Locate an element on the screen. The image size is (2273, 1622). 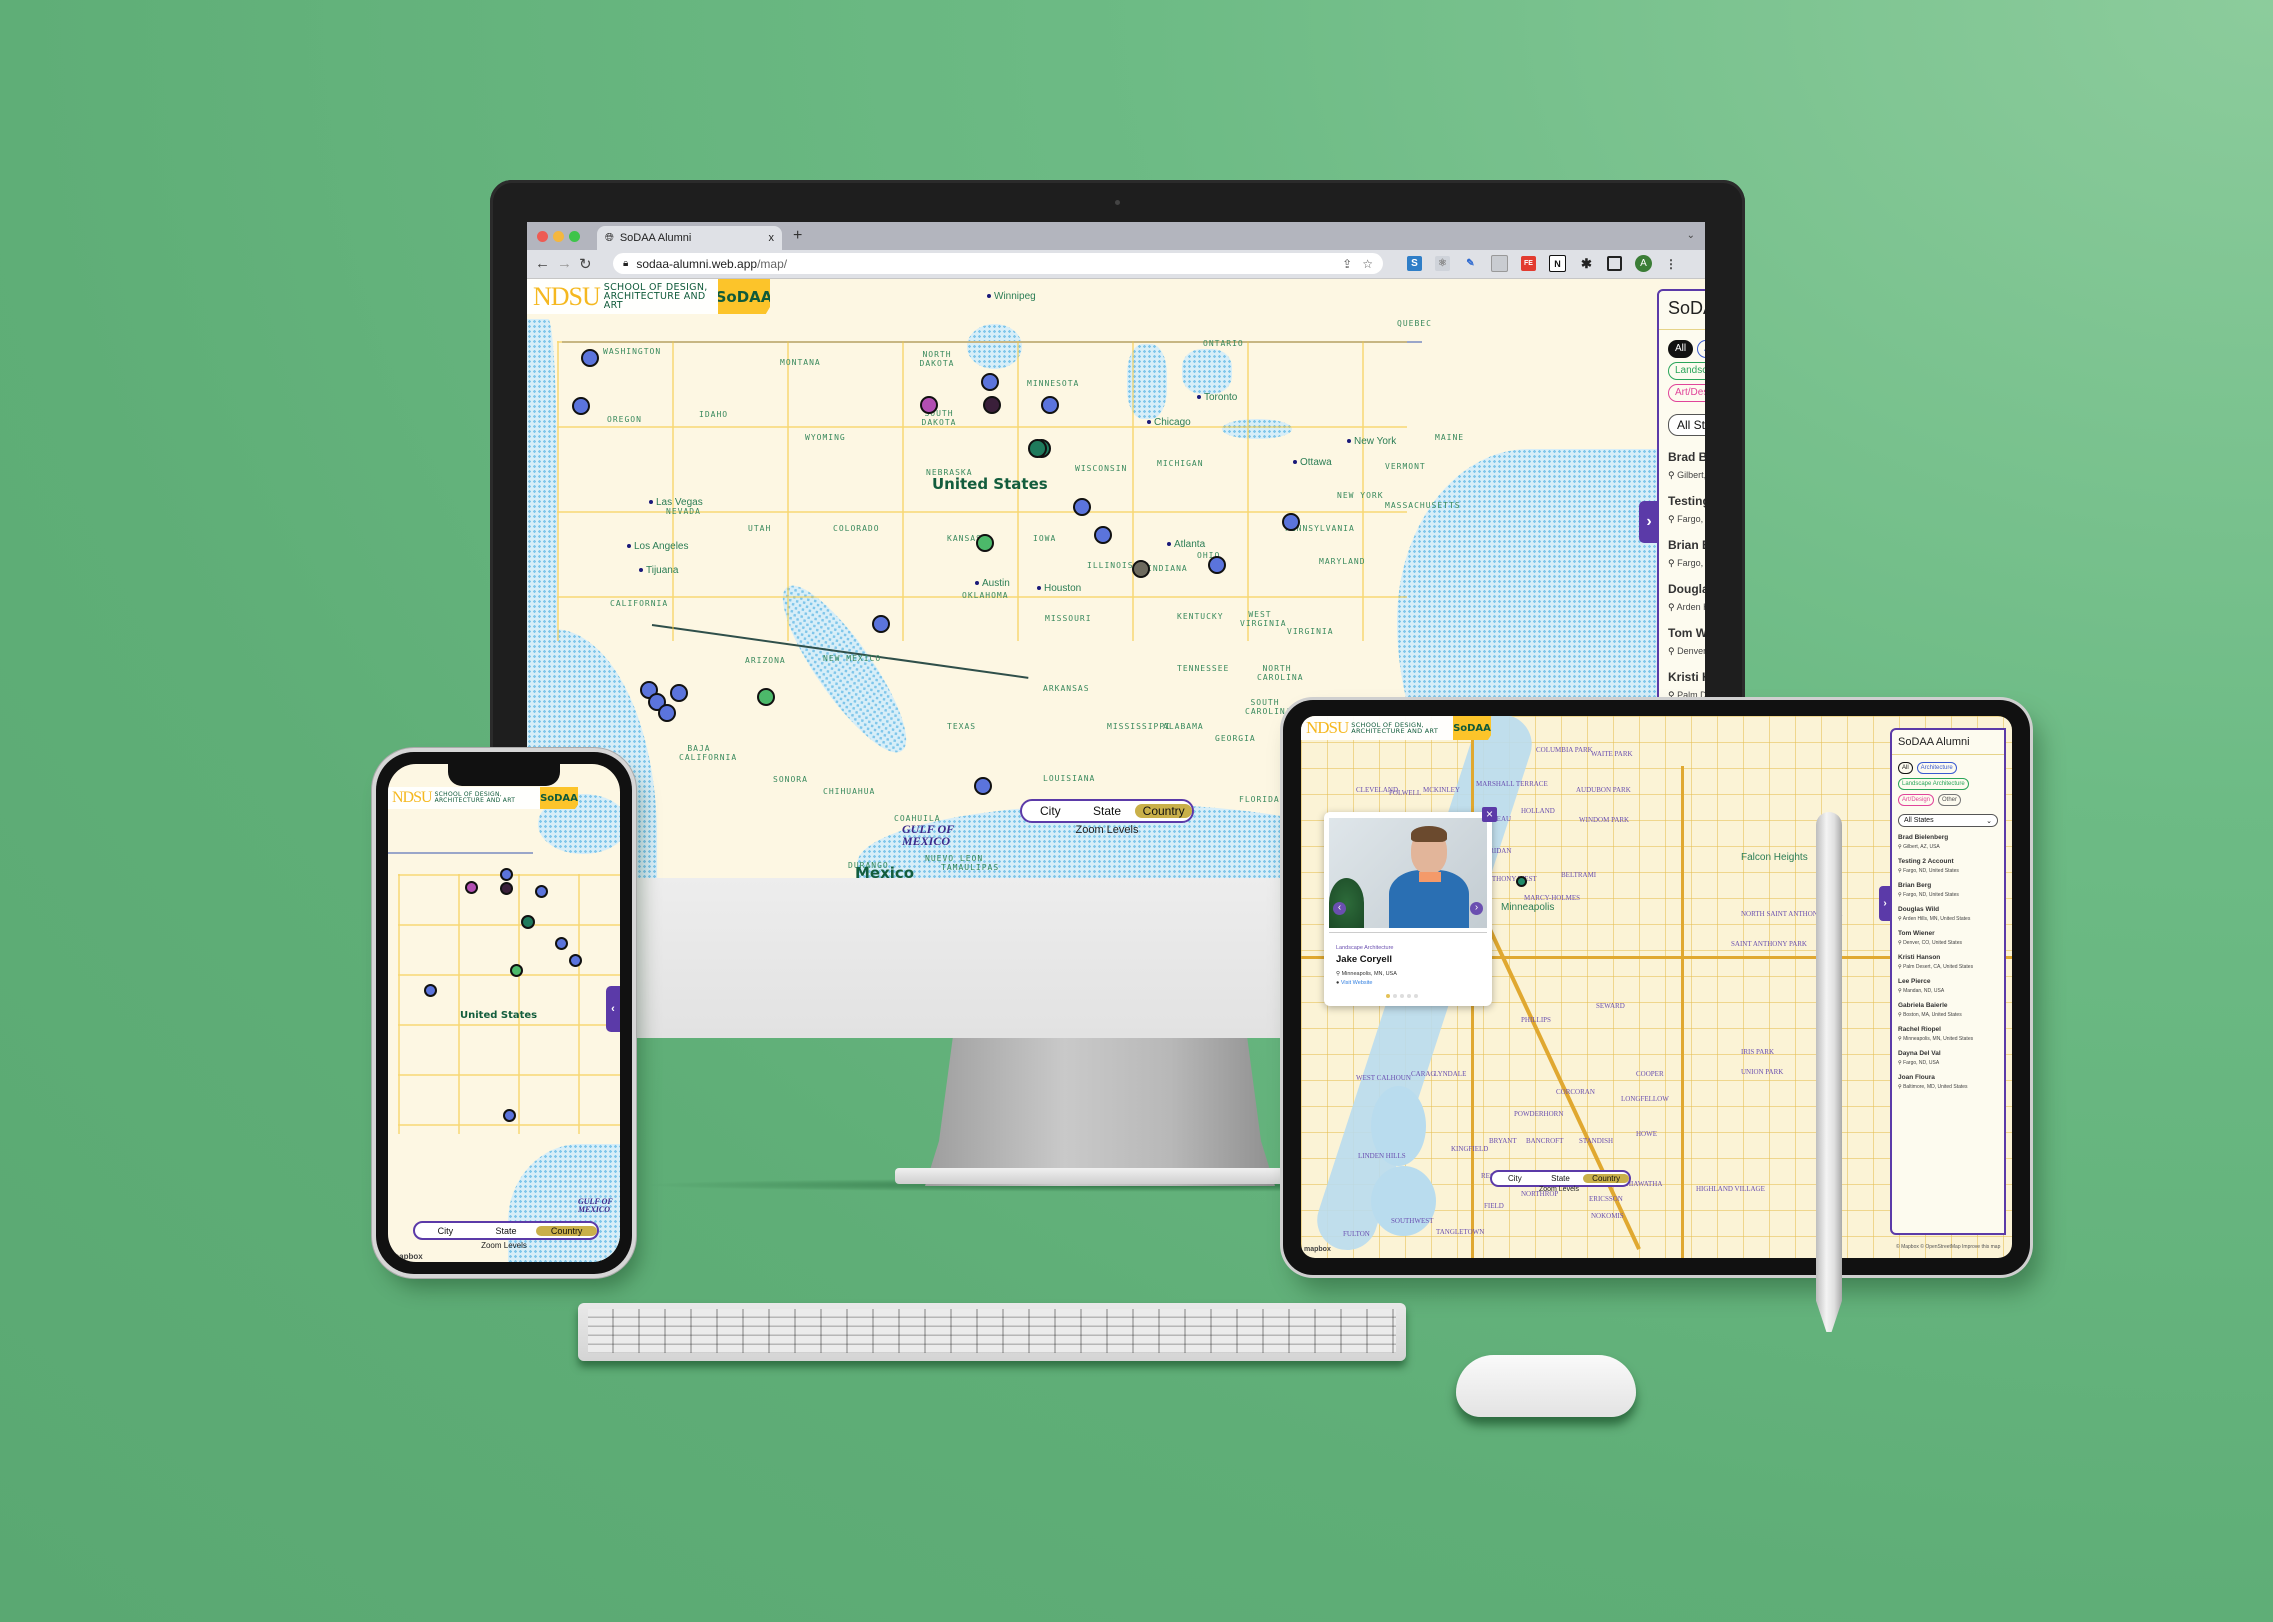
sidebar-toggle-button: › is located at coordinates (1649, 522).